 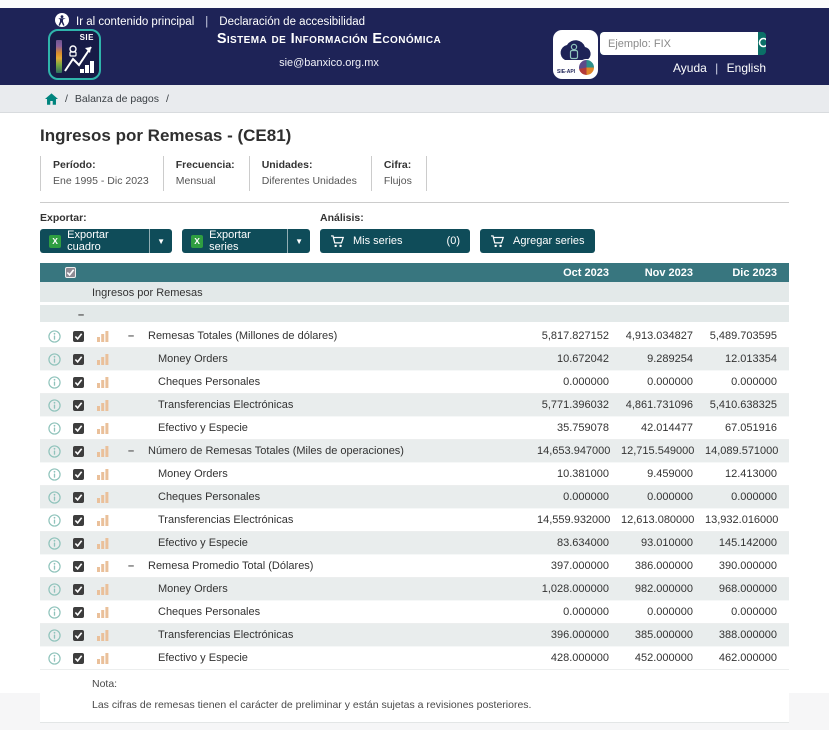 I want to click on accessibility-icon, so click(x=62, y=21).